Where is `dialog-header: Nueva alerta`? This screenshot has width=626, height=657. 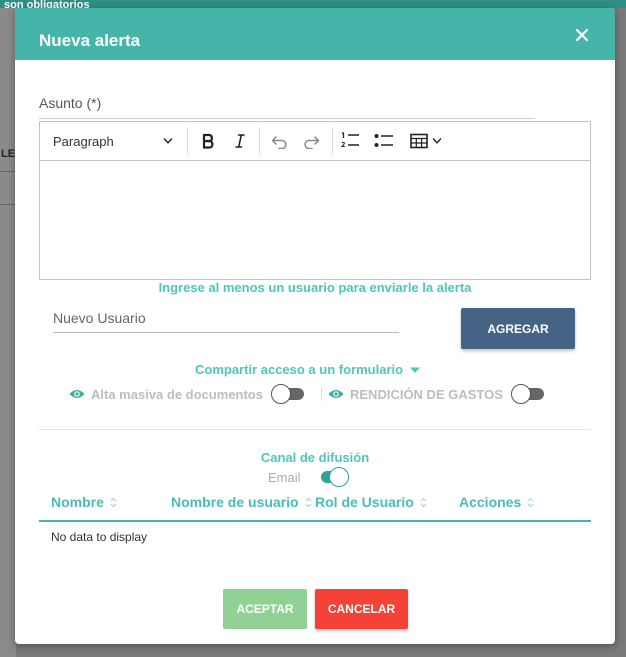
dialog-header: Nueva alerta is located at coordinates (315, 34).